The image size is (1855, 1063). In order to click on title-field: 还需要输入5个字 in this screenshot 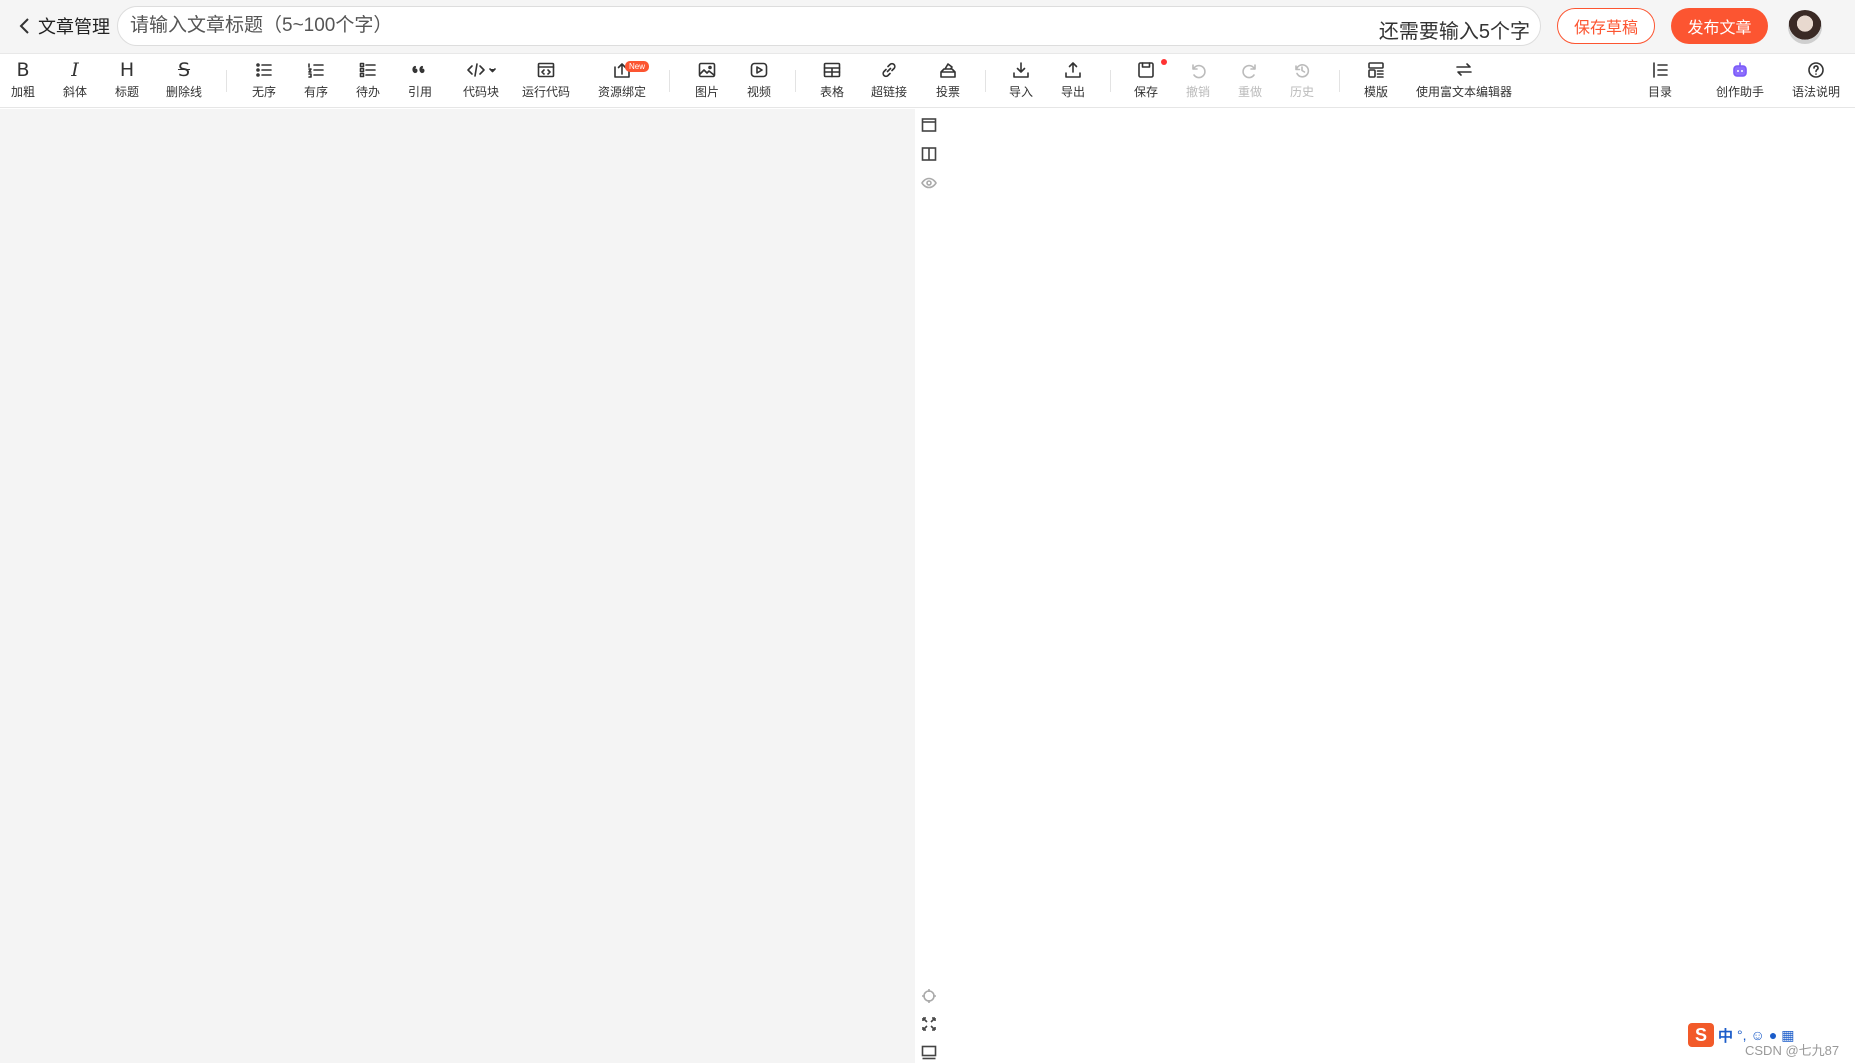, I will do `click(829, 26)`.